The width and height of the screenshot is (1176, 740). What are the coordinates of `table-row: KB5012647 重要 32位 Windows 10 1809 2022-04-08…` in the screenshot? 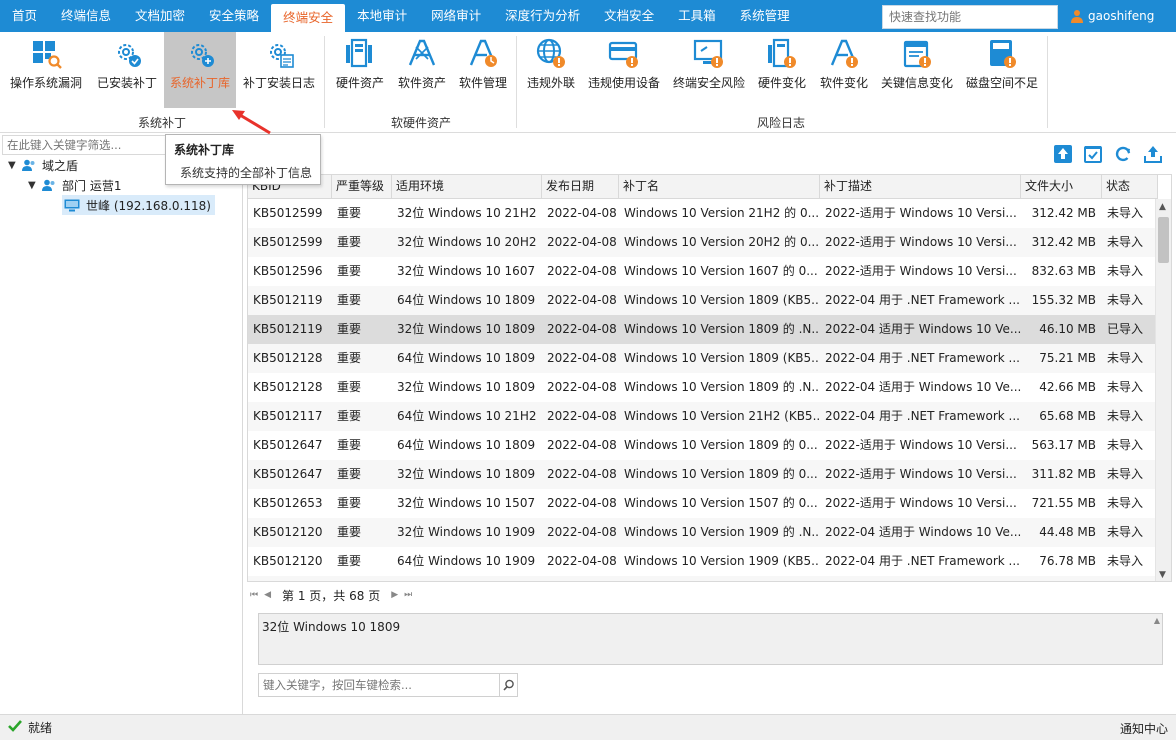 It's located at (703, 474).